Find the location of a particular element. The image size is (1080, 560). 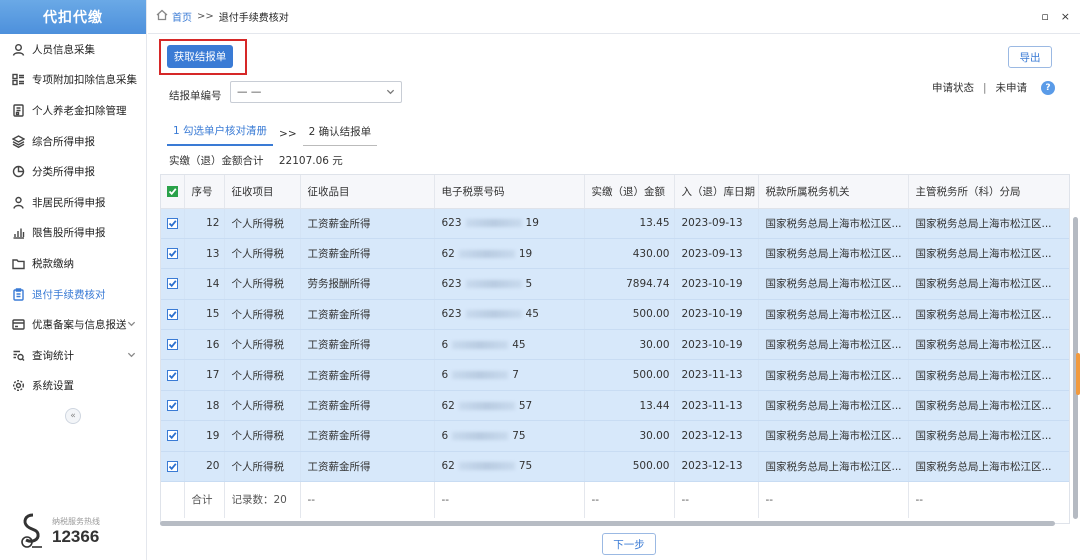

breadcrumb-home: 首页 is located at coordinates (182, 16).